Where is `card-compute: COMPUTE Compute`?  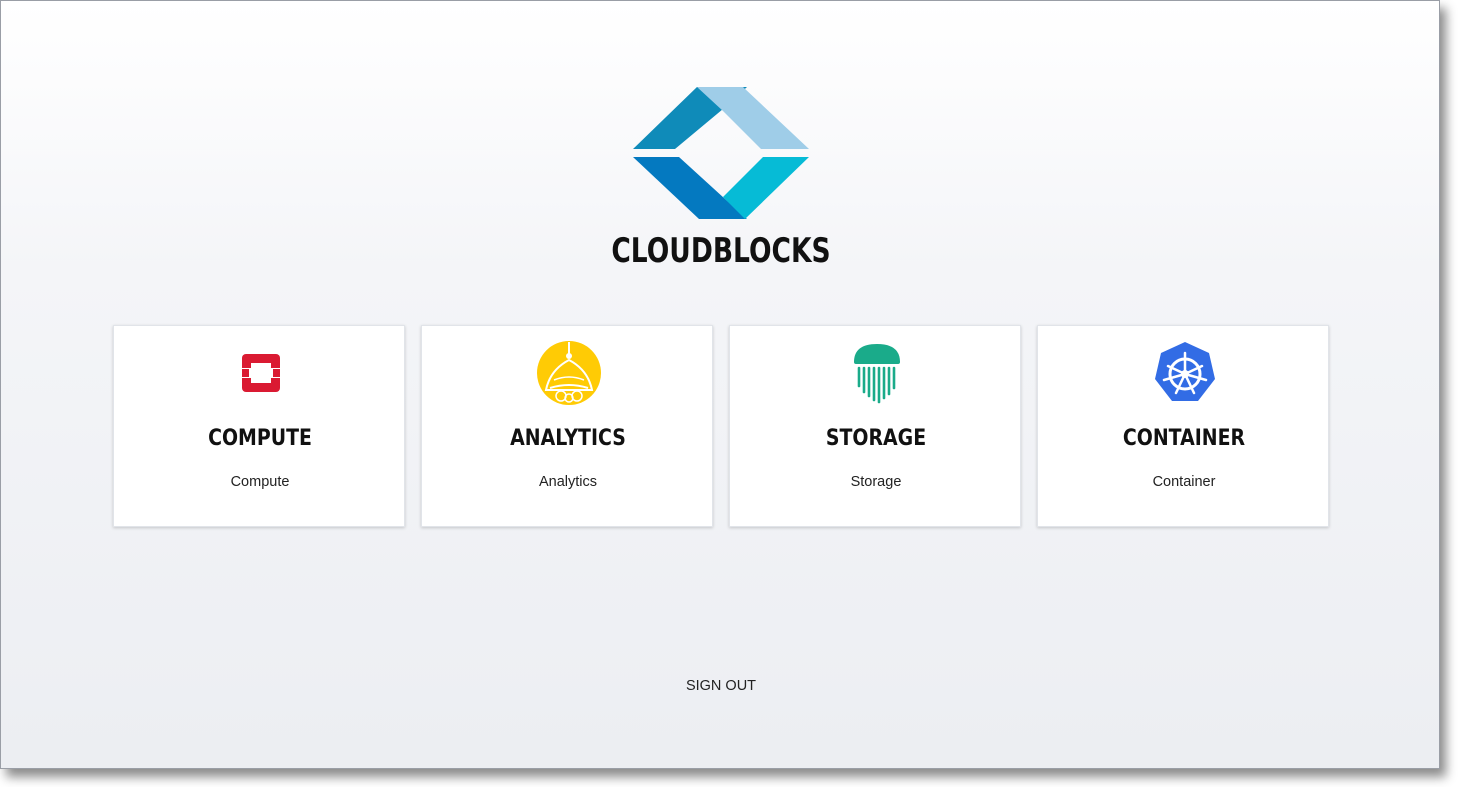
card-compute: COMPUTE Compute is located at coordinates (259, 426).